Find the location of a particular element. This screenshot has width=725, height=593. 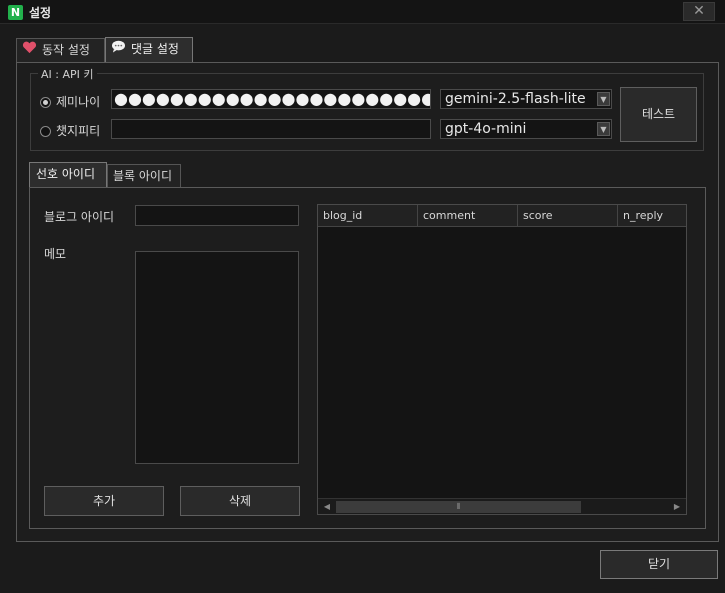

chatgpt-label: 챗지피티 is located at coordinates (78, 131).